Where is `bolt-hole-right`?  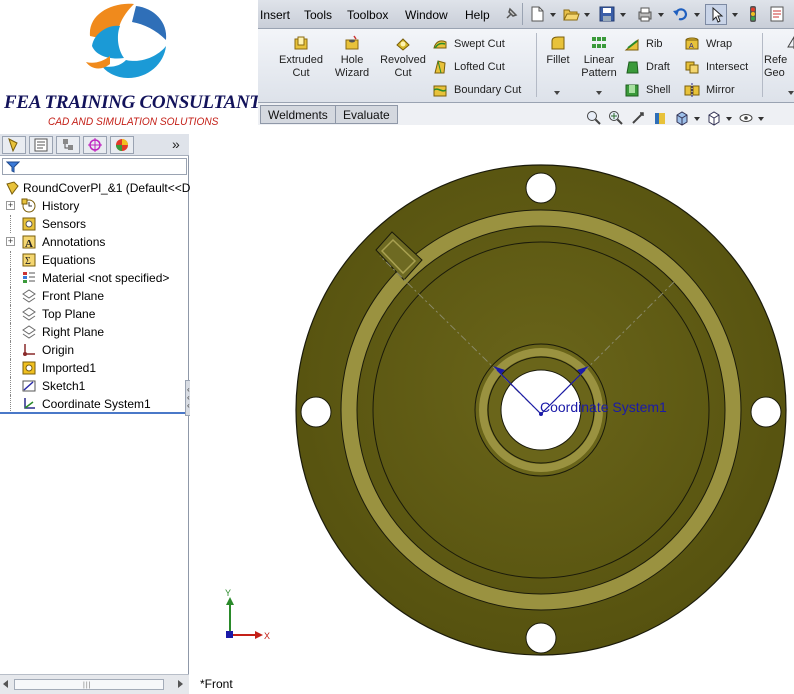
bolt-hole-right is located at coordinates (766, 412).